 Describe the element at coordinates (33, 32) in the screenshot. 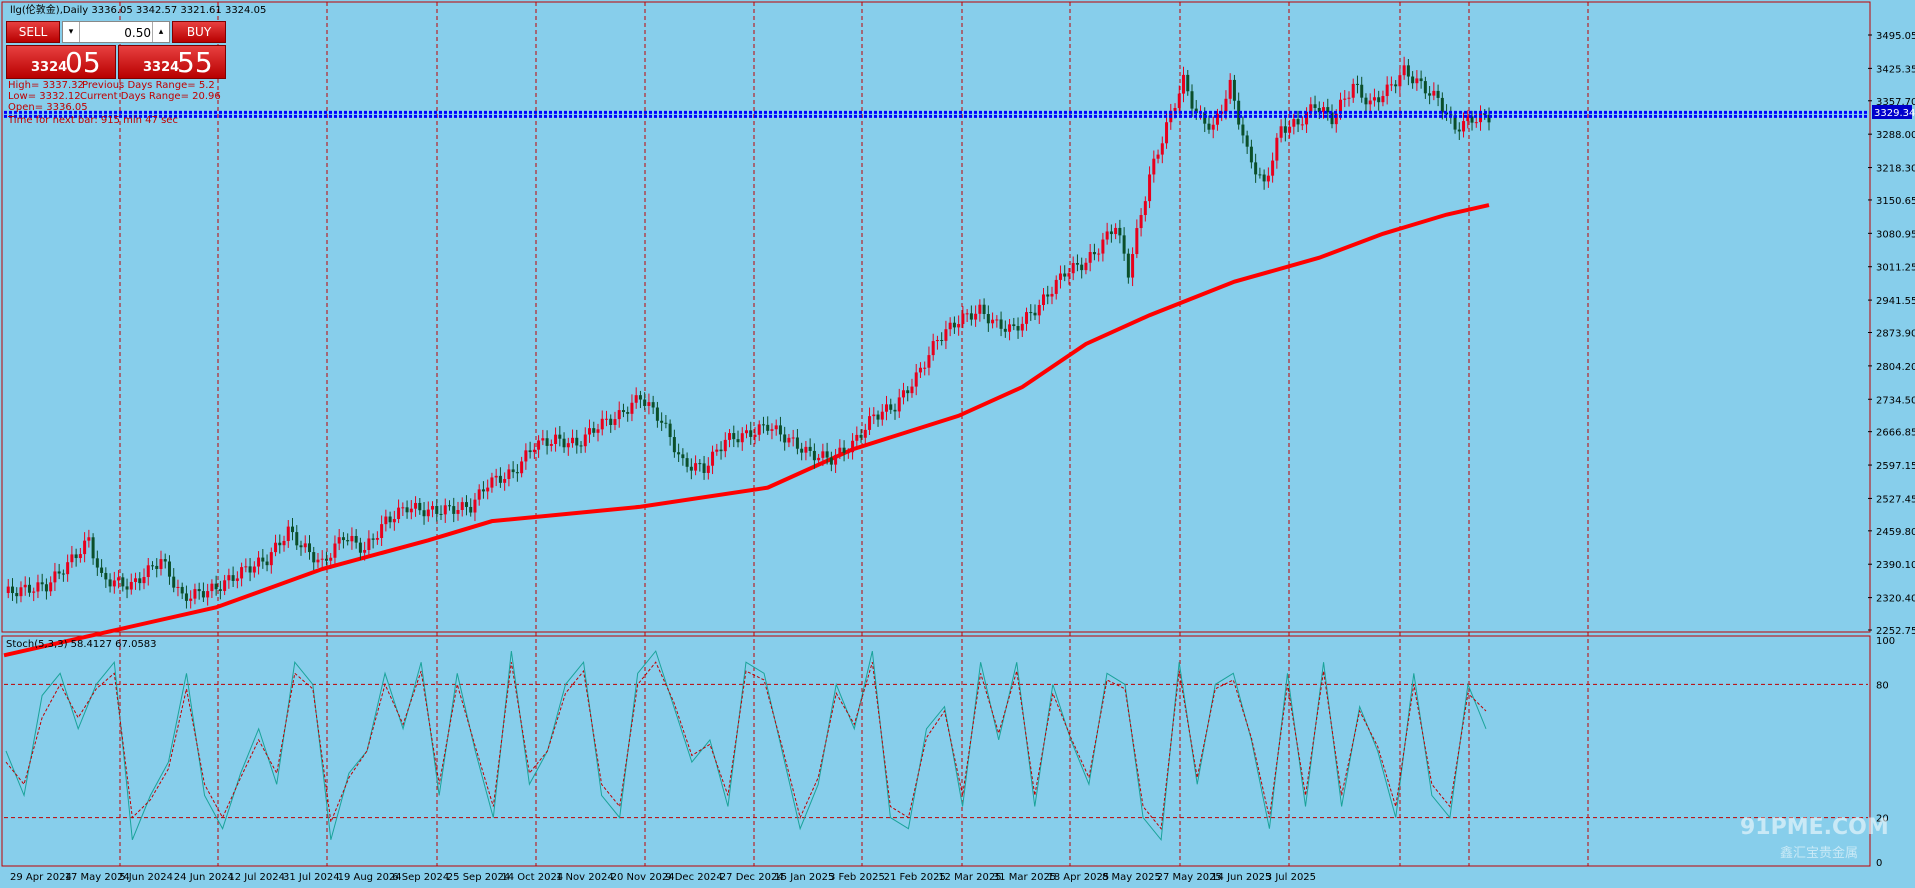

I see `sell-button: SELL` at that location.